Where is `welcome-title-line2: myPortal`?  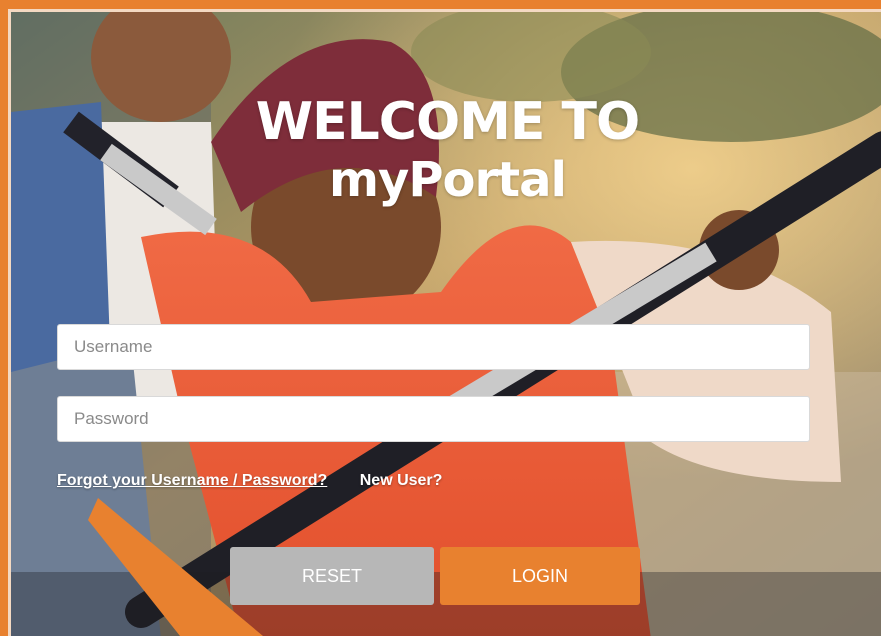 welcome-title-line2: myPortal is located at coordinates (448, 180).